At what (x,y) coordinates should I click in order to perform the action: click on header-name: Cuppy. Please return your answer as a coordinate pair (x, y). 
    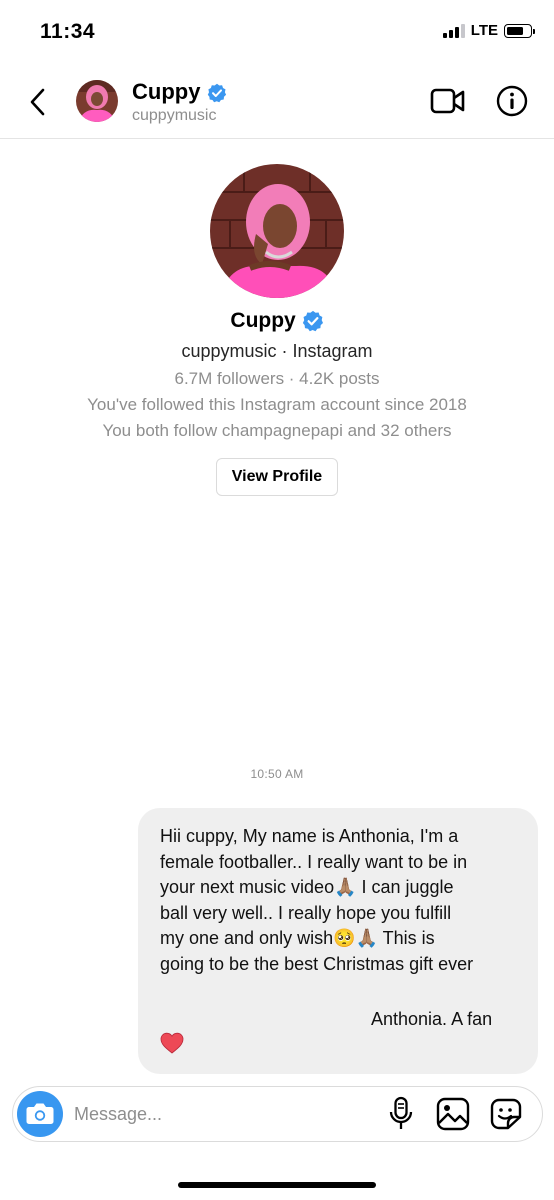
    Looking at the image, I should click on (166, 91).